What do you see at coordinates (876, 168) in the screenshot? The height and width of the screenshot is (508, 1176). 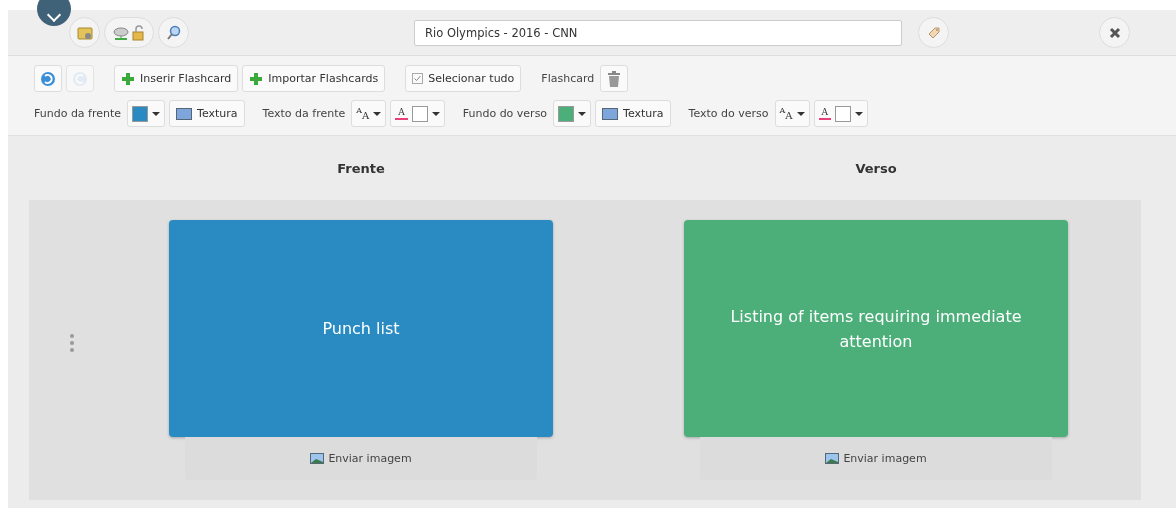 I see `column-header: Verso` at bounding box center [876, 168].